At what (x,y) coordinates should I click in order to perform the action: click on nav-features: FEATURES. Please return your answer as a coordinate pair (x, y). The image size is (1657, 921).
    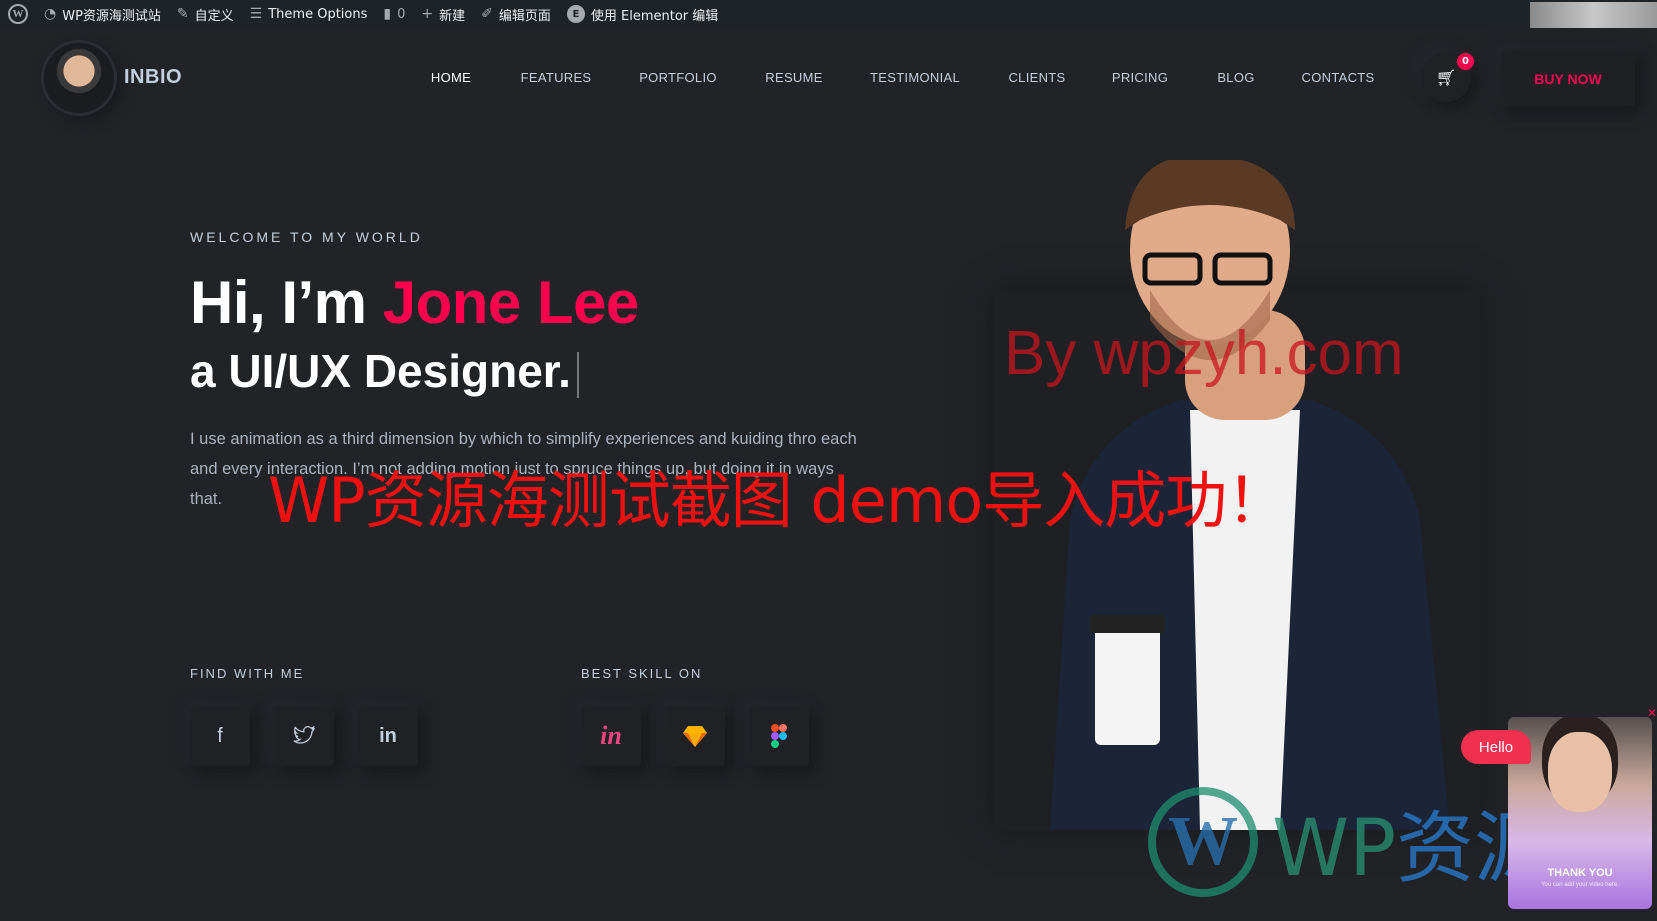
    Looking at the image, I should click on (556, 77).